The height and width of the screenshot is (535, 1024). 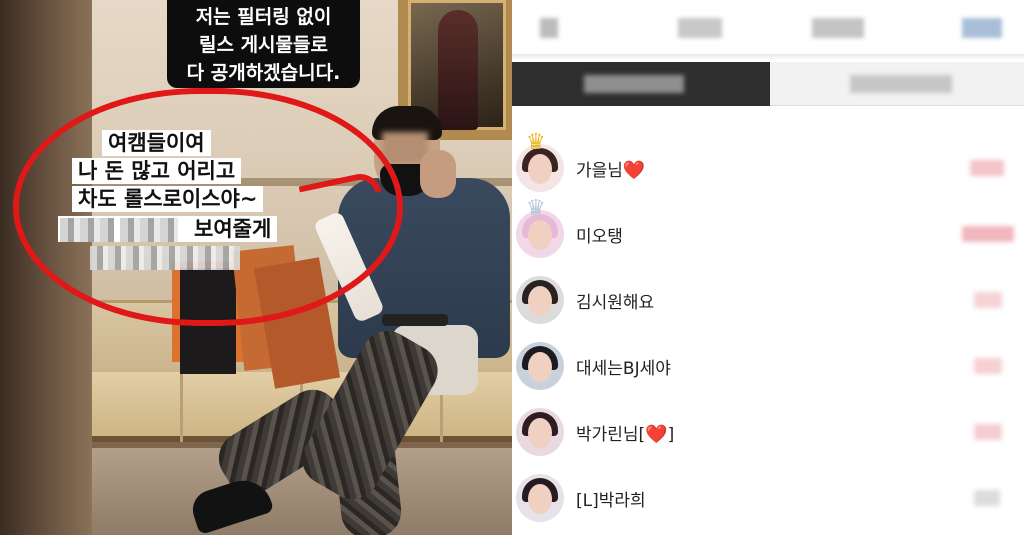 I want to click on top-tab-blurred-active, so click(x=982, y=28).